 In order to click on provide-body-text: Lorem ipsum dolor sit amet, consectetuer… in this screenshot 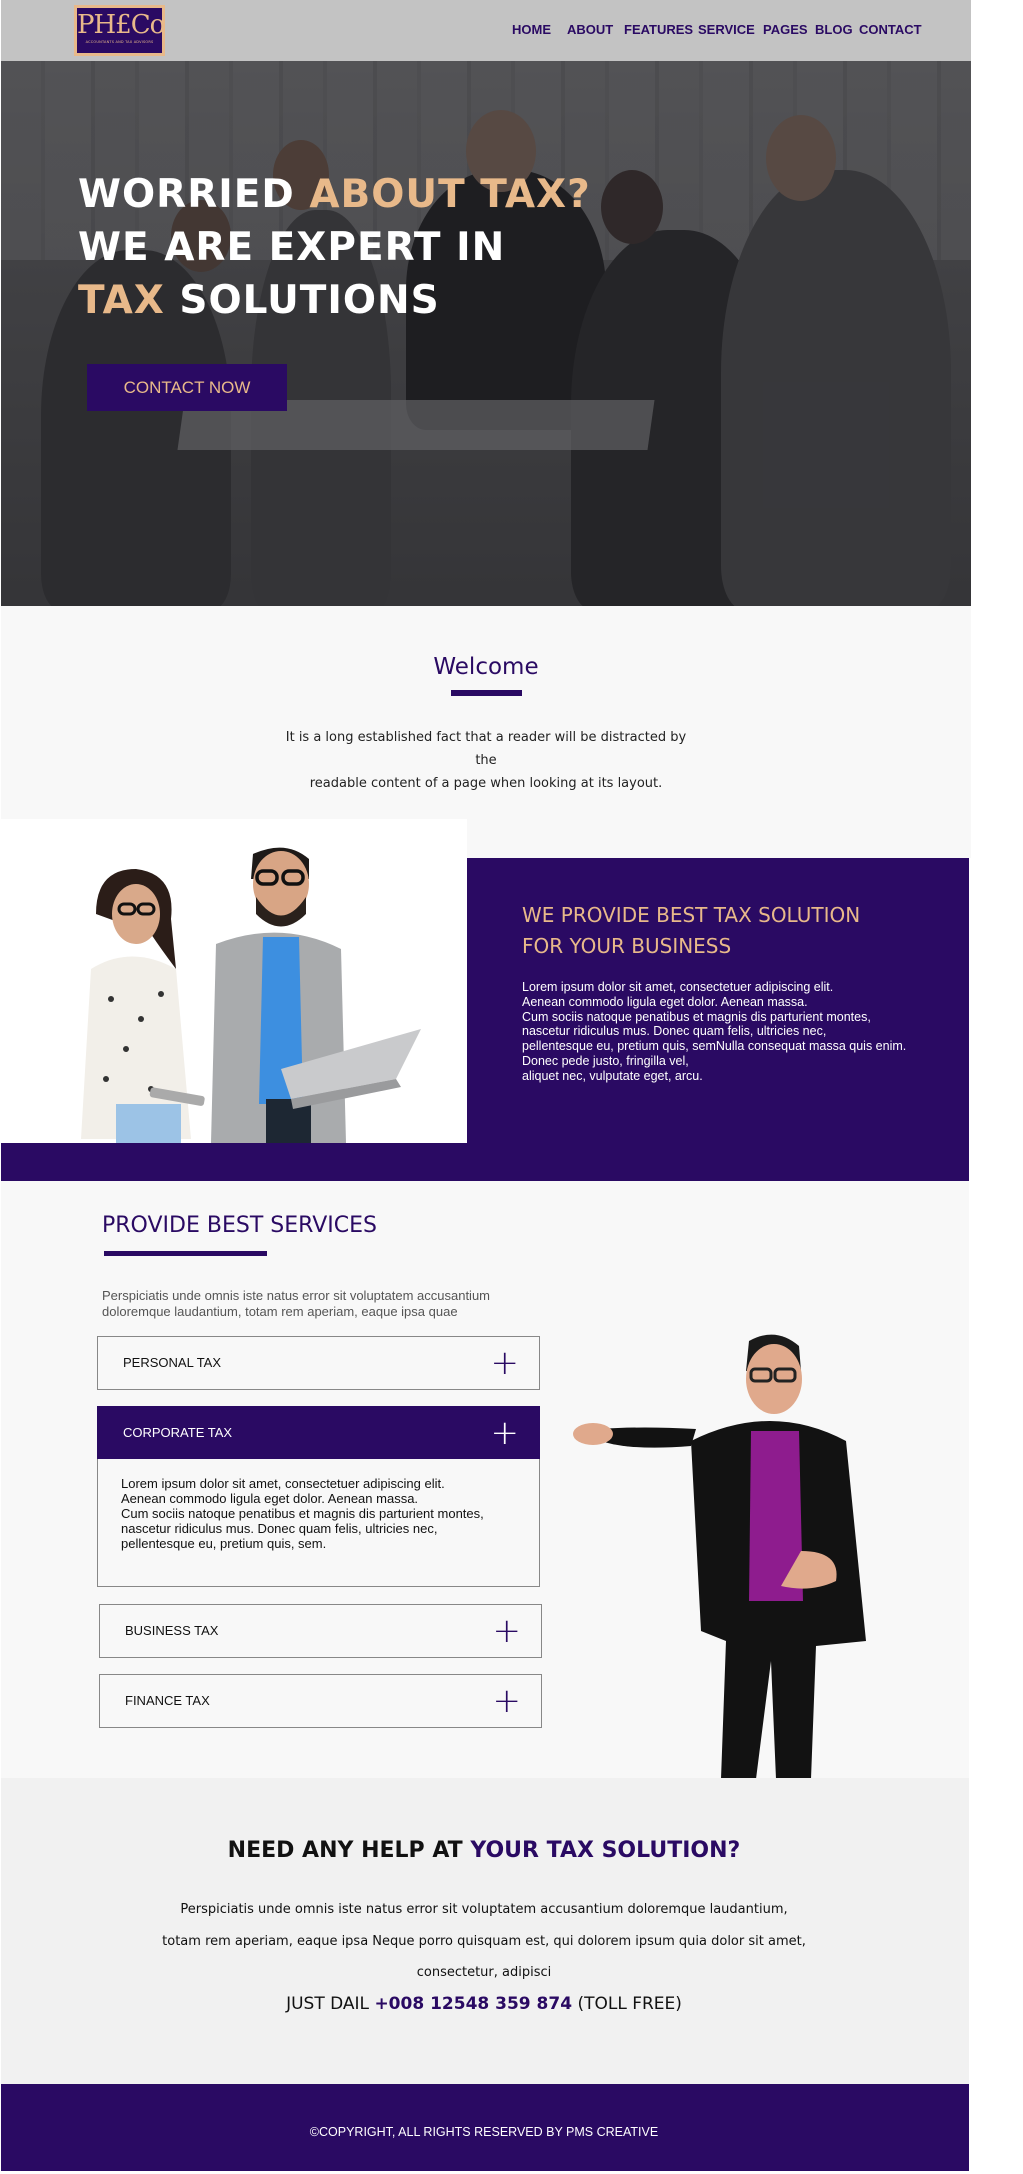, I will do `click(714, 1031)`.